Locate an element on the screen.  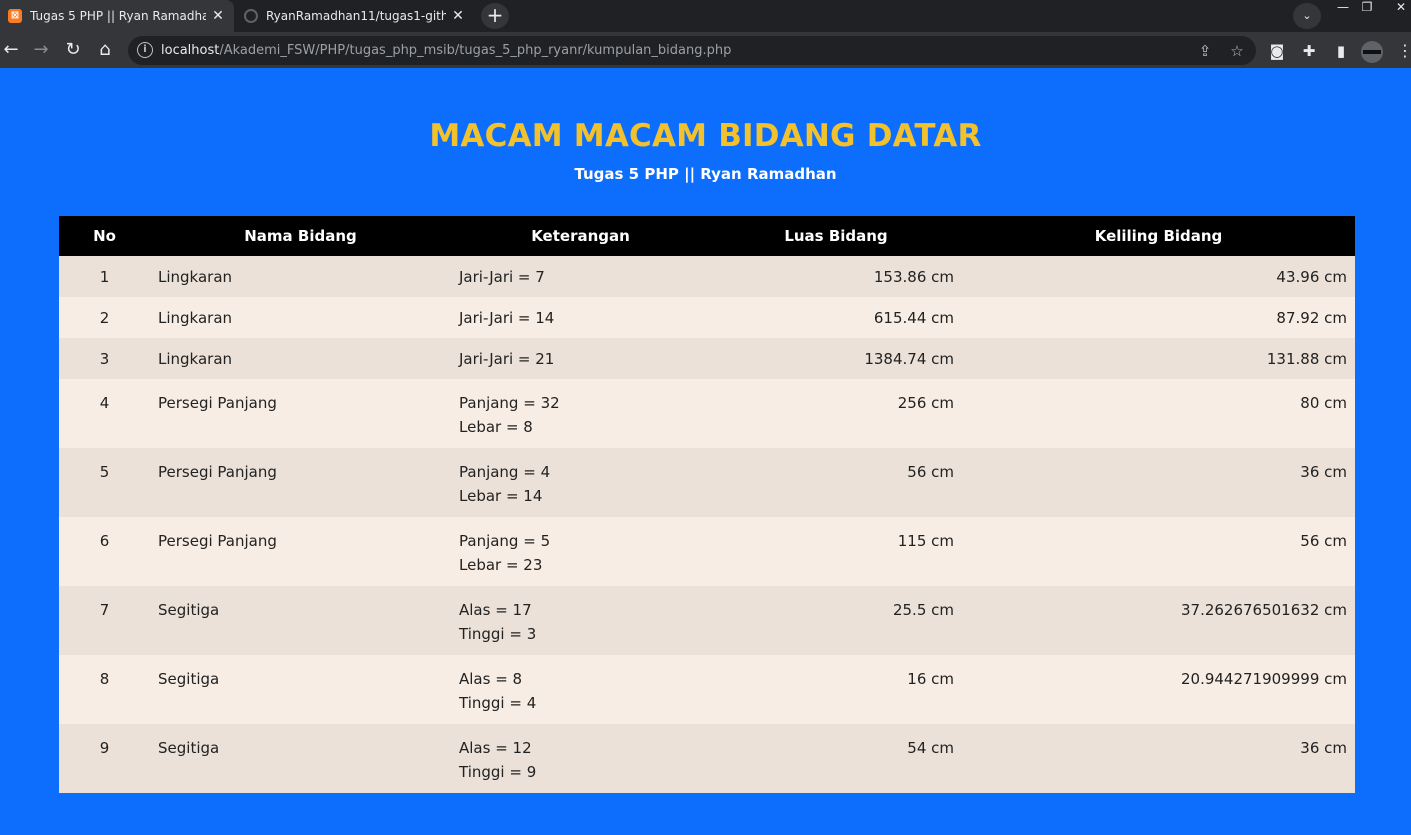
tab-title: RyanRamadhan11/tugas1-github is located at coordinates (356, 16).